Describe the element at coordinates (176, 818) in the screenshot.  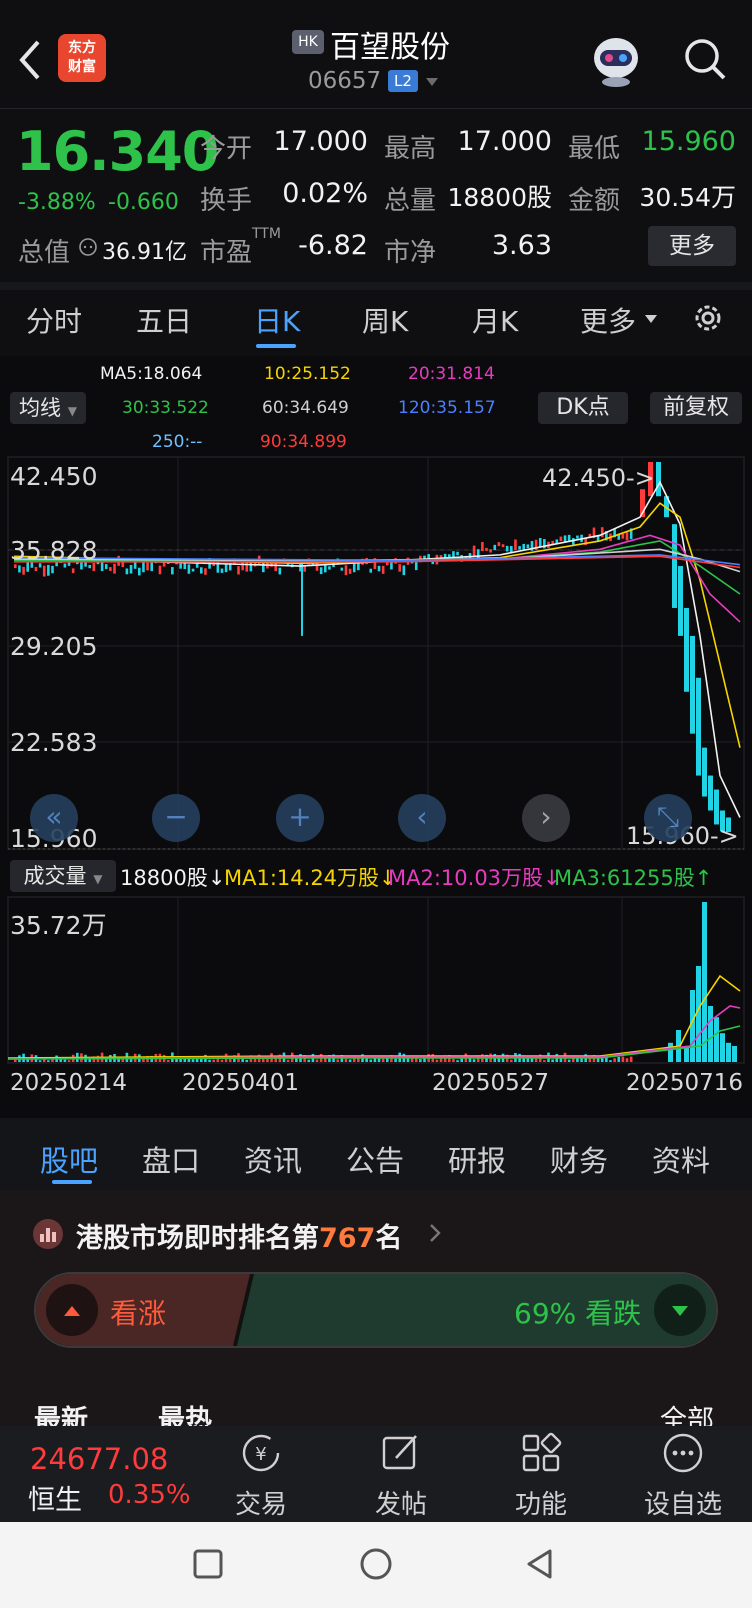
I see `zoom-out-icon: −` at that location.